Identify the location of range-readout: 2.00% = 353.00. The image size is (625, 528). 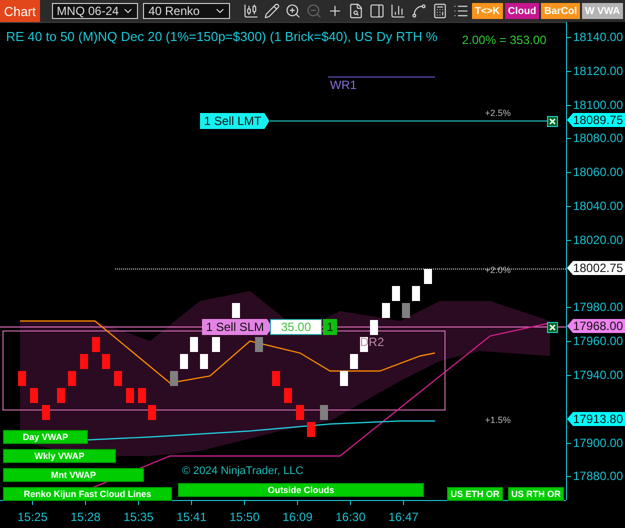
(504, 40).